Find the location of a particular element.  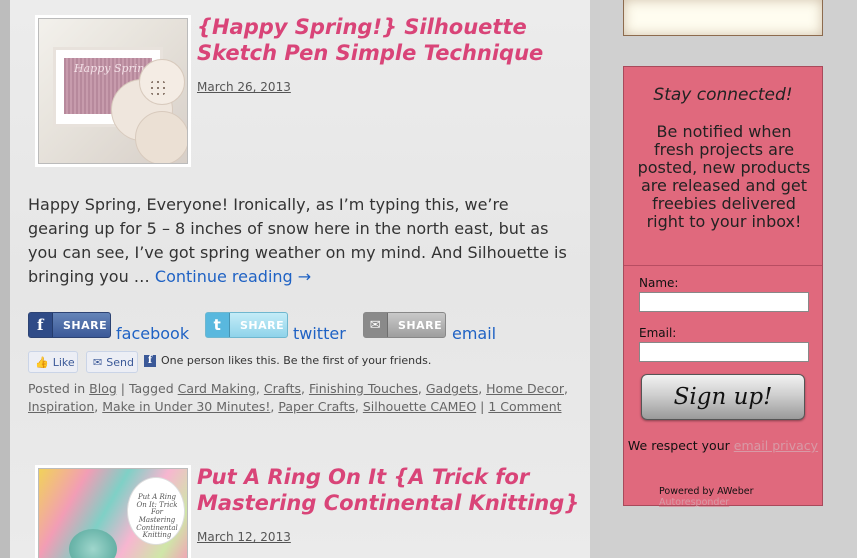

email-share-button: ✉ SHARE is located at coordinates (404, 325).